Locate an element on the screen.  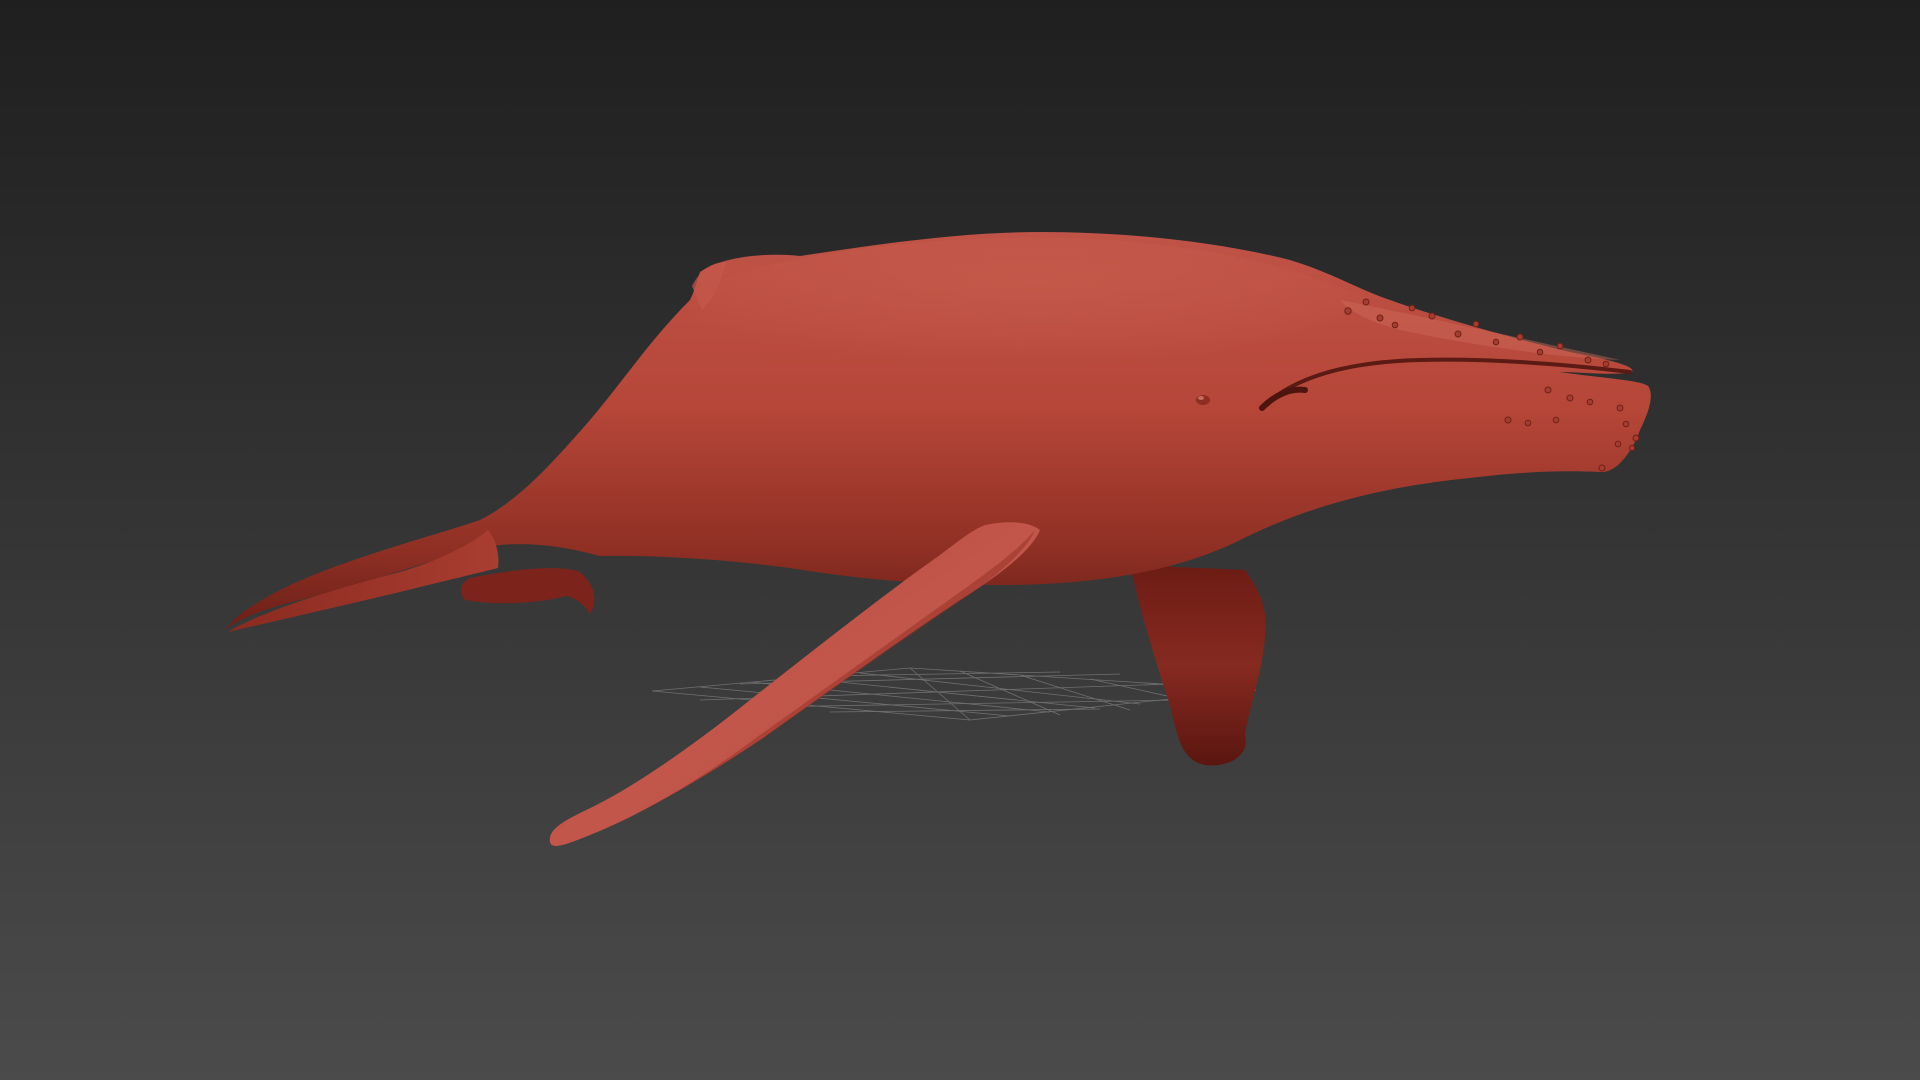
eye-highlight is located at coordinates (1201, 398).